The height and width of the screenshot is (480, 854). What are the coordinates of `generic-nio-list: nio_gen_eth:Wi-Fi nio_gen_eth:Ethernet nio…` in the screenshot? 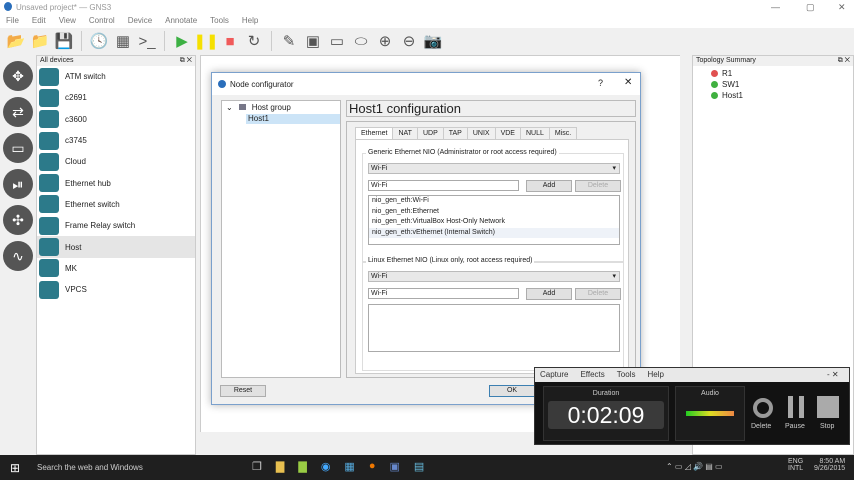 It's located at (494, 220).